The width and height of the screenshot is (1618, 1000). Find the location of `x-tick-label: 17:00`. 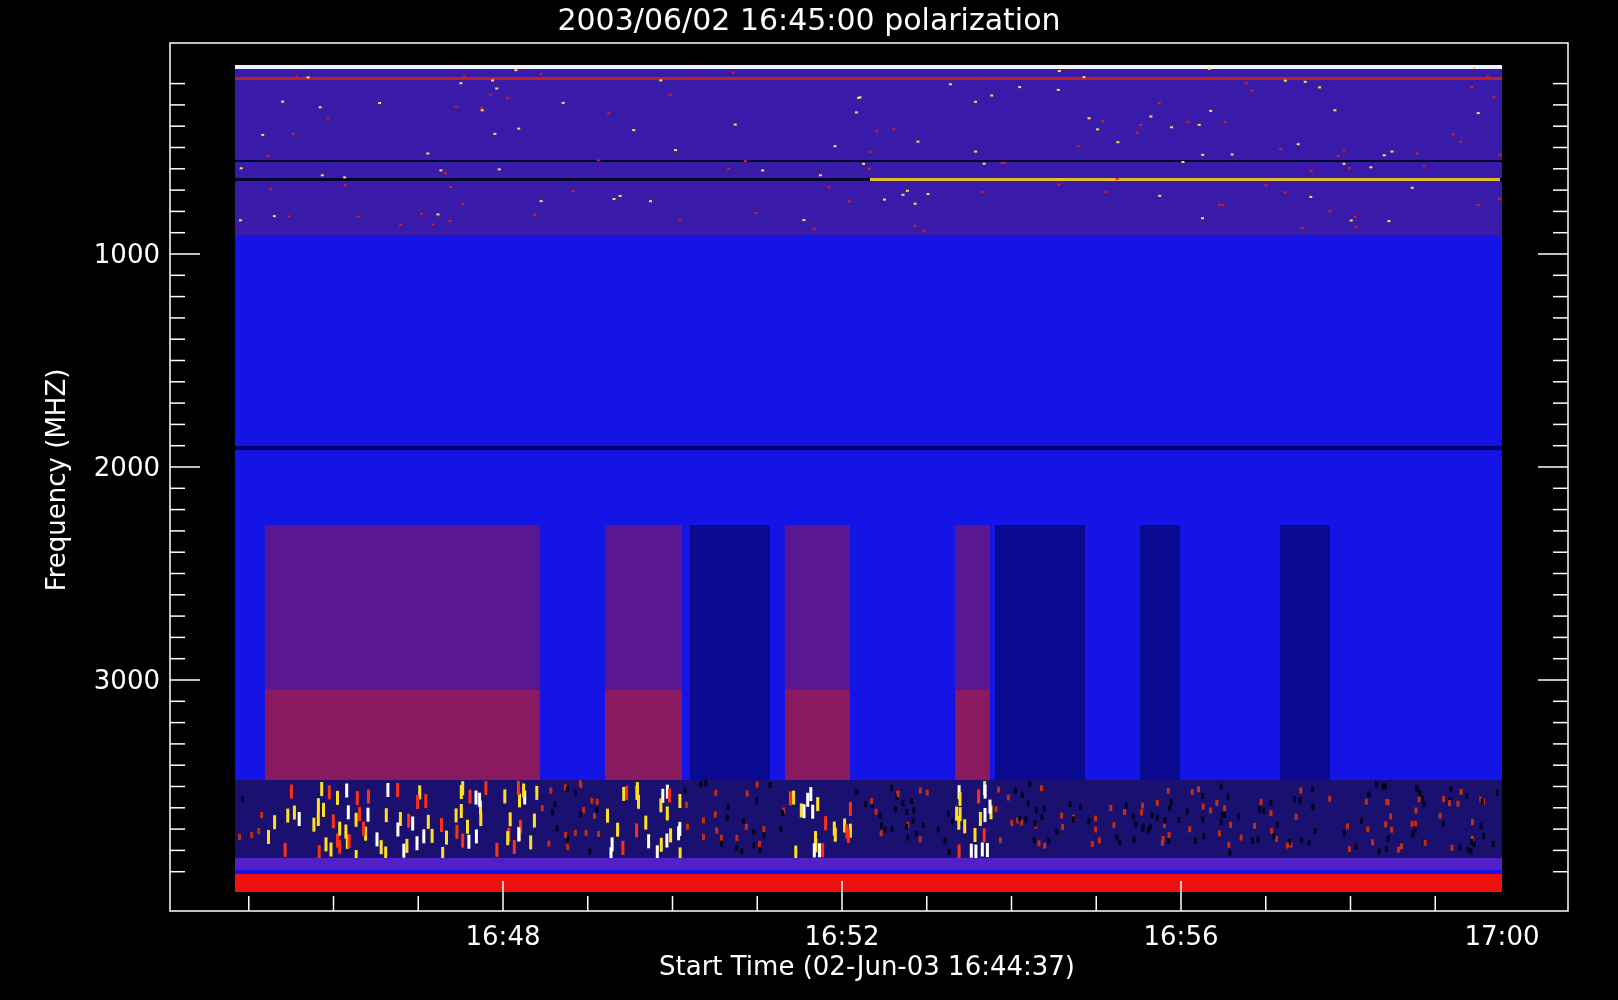

x-tick-label: 17:00 is located at coordinates (1502, 936).